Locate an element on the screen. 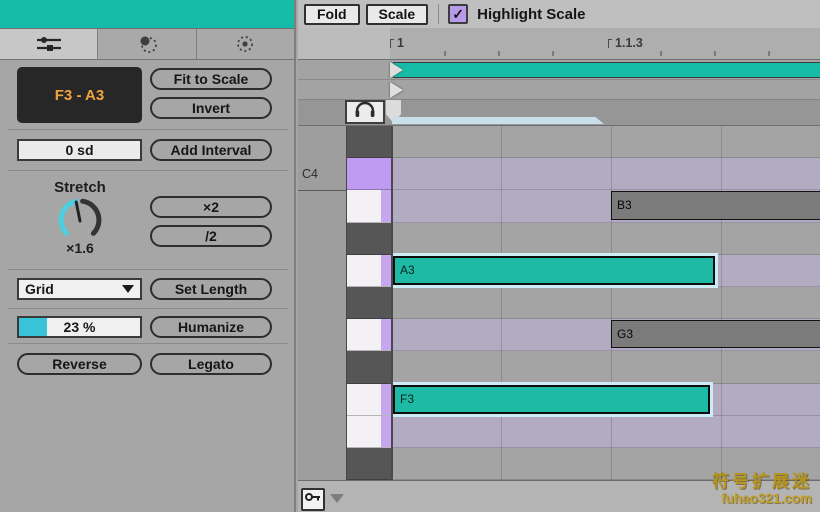 The image size is (820, 512). row-label-C4: C4 is located at coordinates (322, 175).